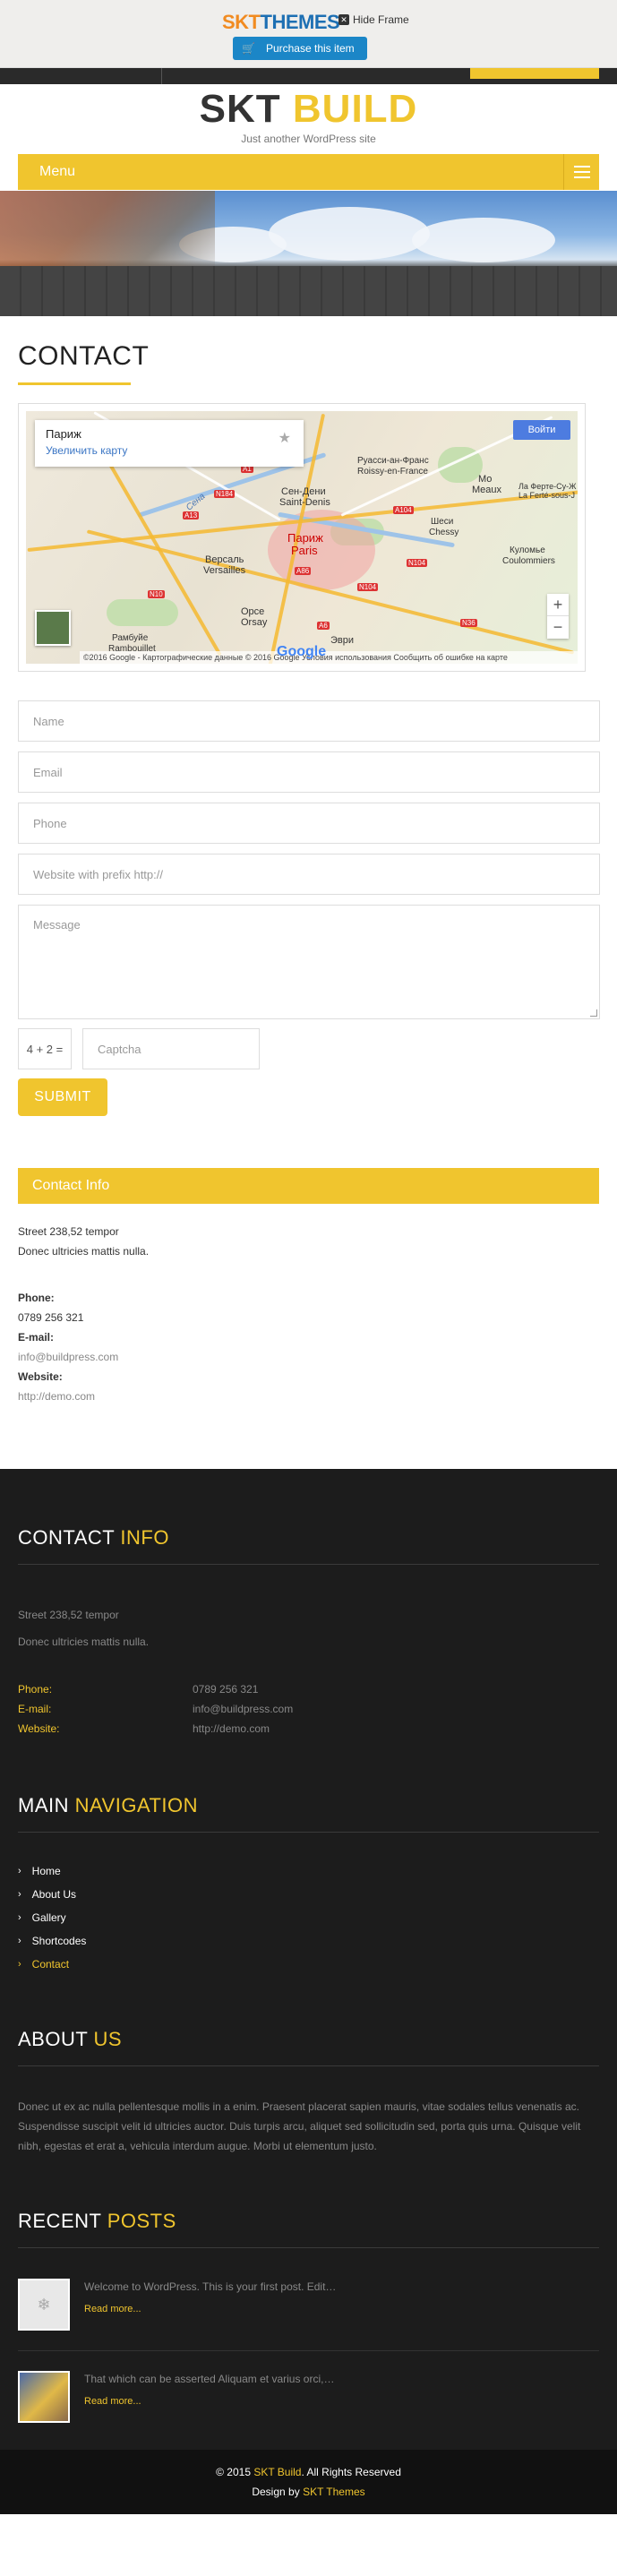 This screenshot has height=2576, width=617. What do you see at coordinates (343, 19) in the screenshot?
I see `close-icon: ✕` at bounding box center [343, 19].